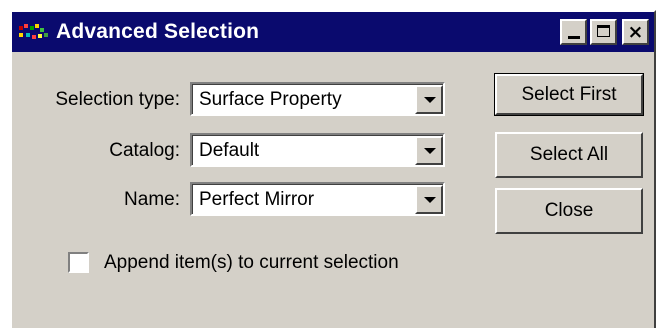 The width and height of the screenshot is (656, 328). Describe the element at coordinates (569, 155) in the screenshot. I see `select-all-button: Select All` at that location.